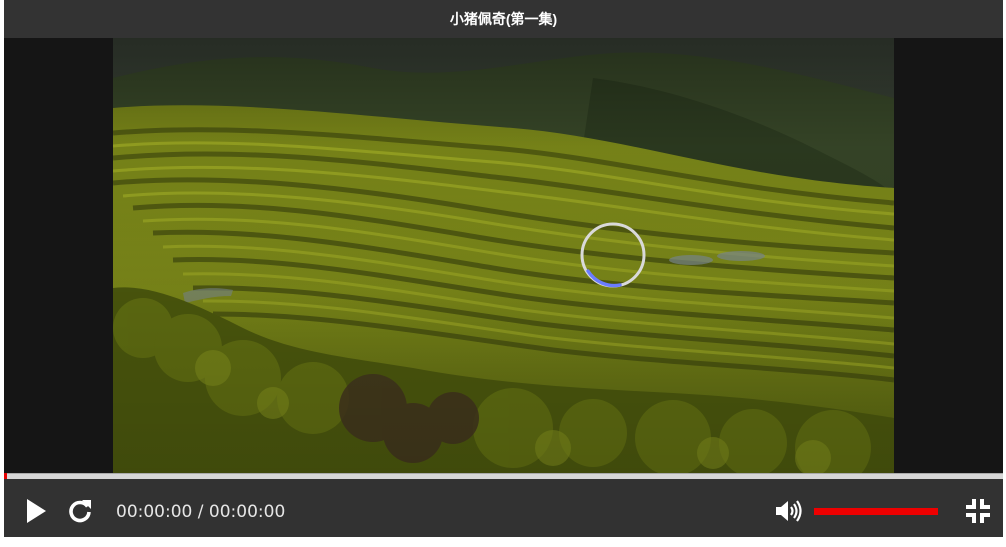 Image resolution: width=1006 pixels, height=547 pixels. Describe the element at coordinates (247, 512) in the screenshot. I see `duration: 00:00:00` at that location.